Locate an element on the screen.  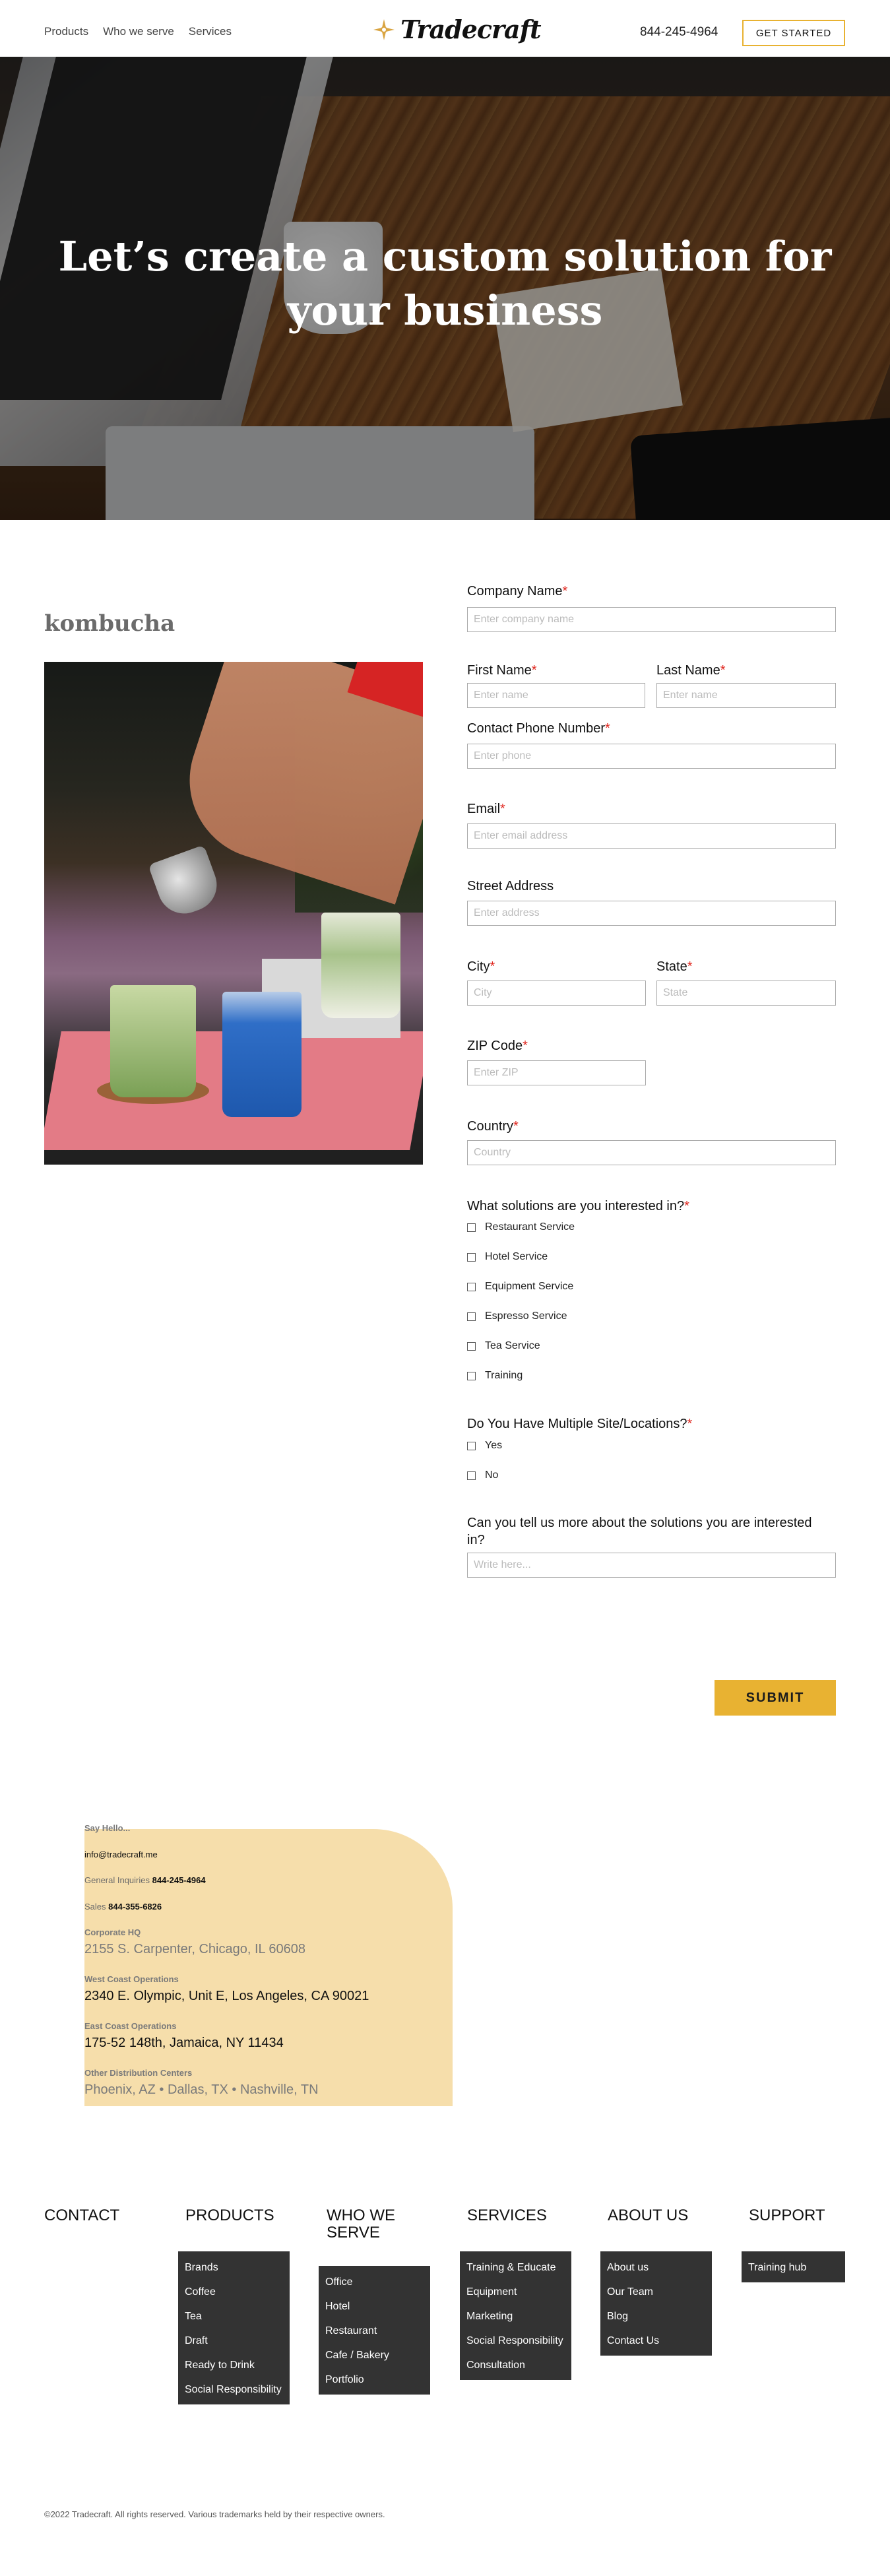
footer-about-title: ABOUT US is located at coordinates (648, 2215).